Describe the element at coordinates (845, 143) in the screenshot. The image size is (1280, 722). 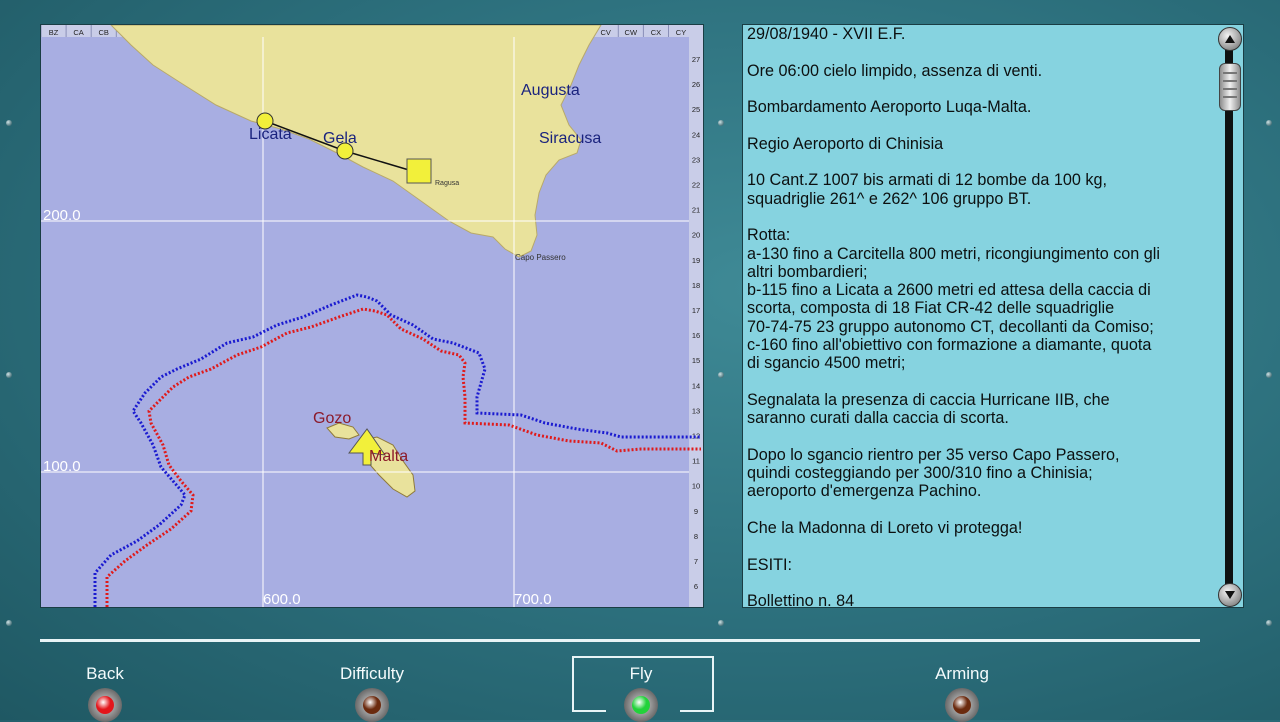
I see `briefing-paragraph: Regio Aeroporto di Chinisia` at that location.